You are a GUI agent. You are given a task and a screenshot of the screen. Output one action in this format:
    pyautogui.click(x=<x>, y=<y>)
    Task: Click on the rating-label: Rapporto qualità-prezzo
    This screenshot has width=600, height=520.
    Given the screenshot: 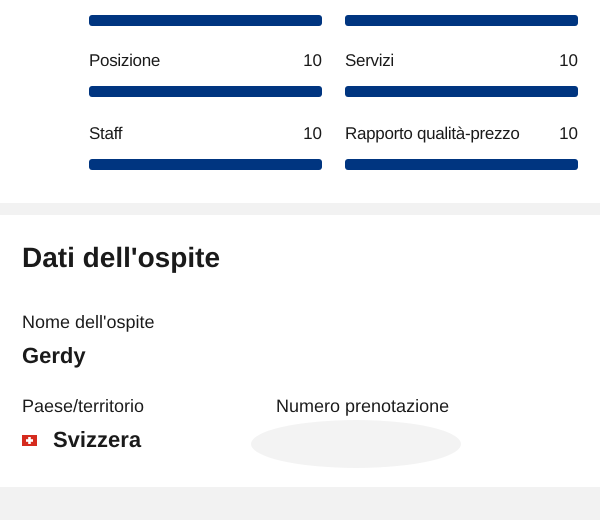 What is the action you would take?
    pyautogui.click(x=432, y=134)
    